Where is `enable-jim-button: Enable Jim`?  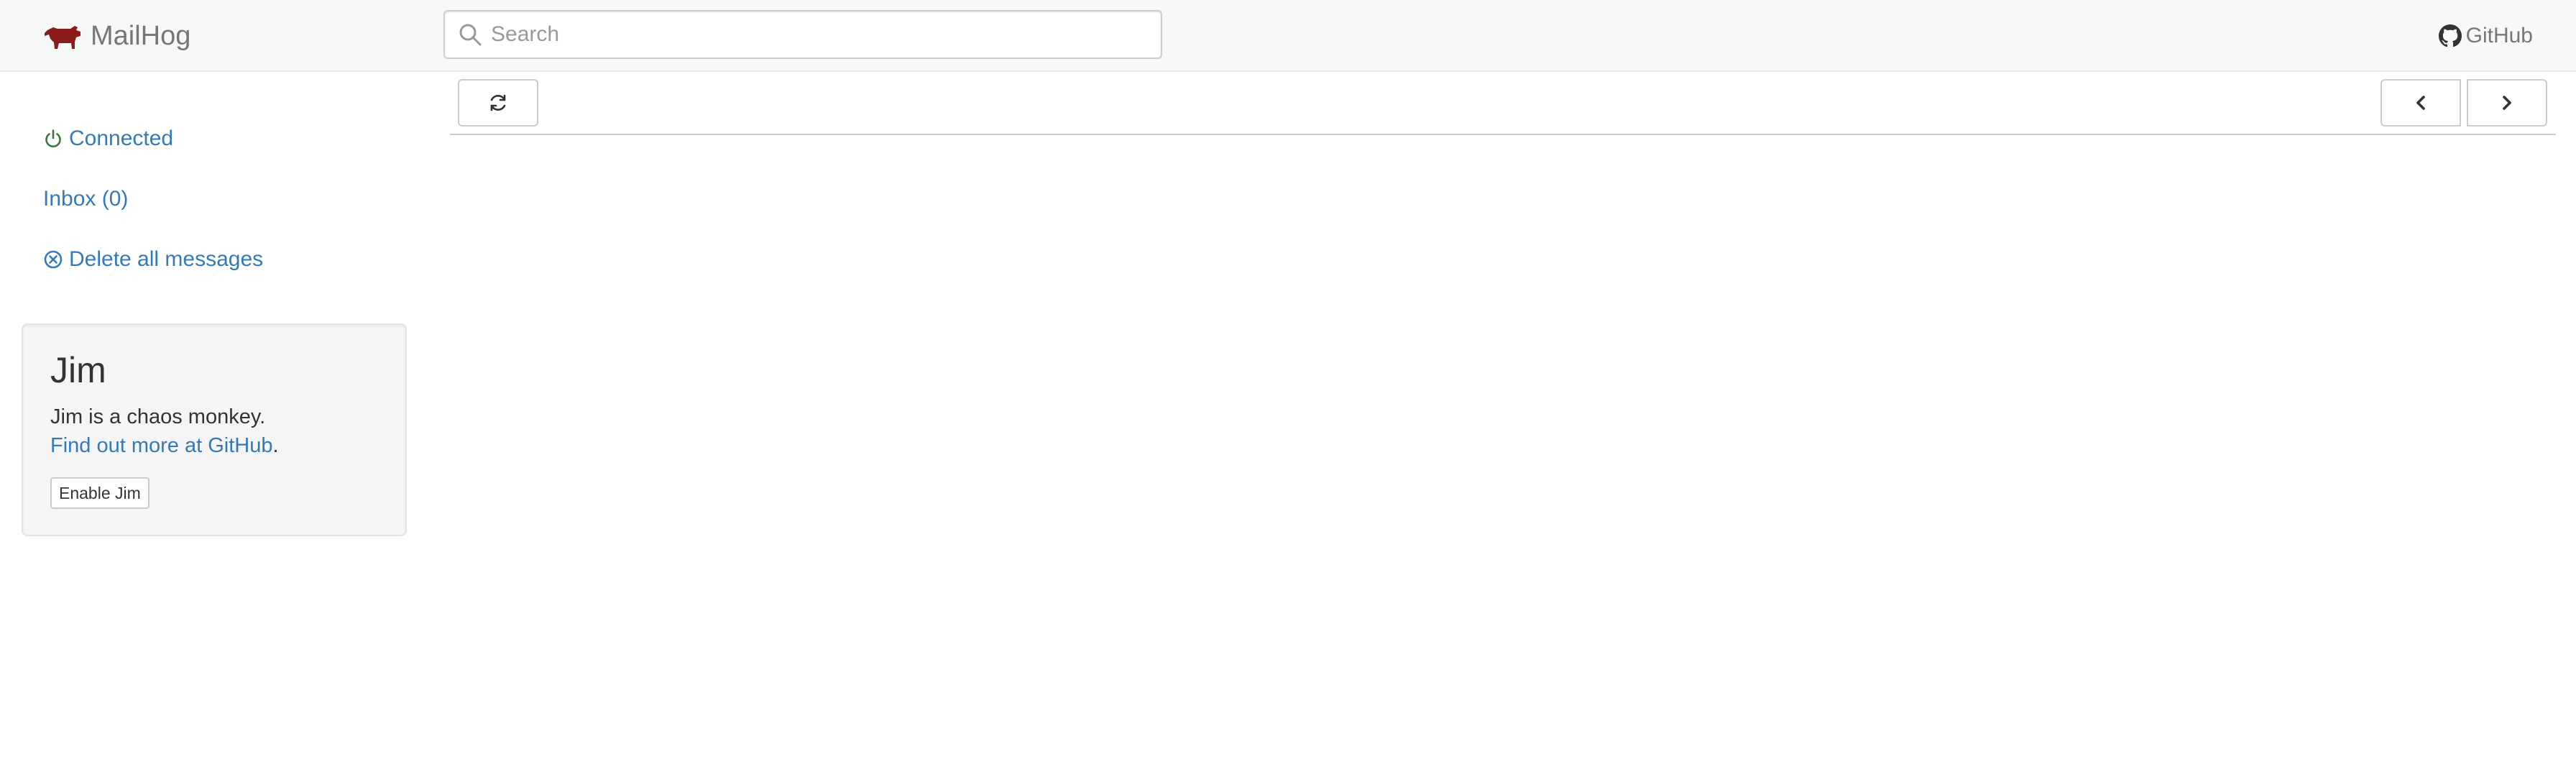
enable-jim-button: Enable Jim is located at coordinates (100, 493).